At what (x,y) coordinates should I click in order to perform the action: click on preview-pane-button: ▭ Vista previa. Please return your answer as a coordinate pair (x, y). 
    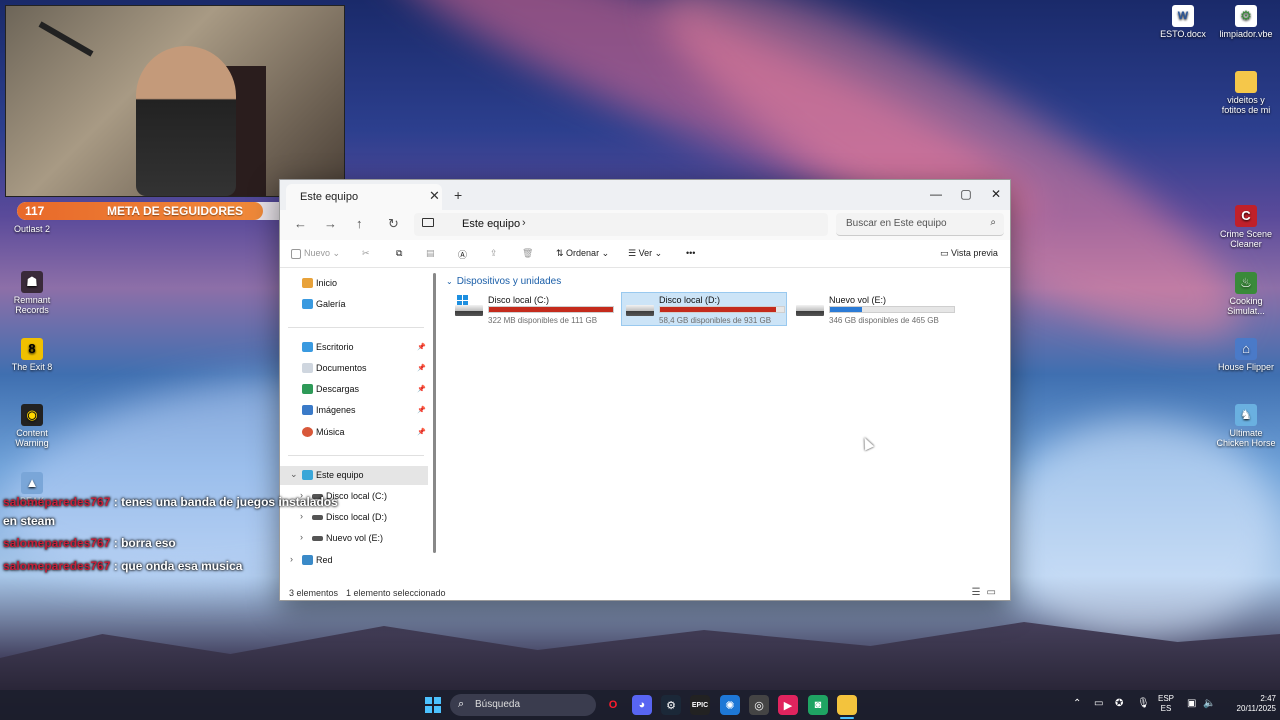
    Looking at the image, I should click on (969, 253).